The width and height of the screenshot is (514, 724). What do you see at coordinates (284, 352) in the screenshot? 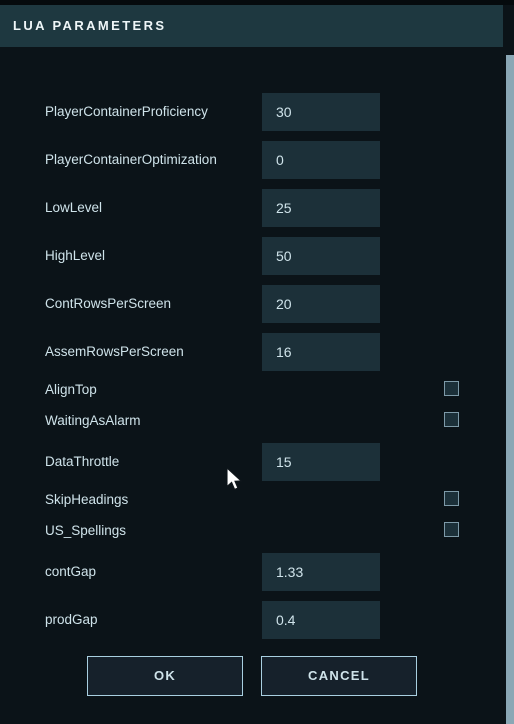
I see `text-input-value: 16` at bounding box center [284, 352].